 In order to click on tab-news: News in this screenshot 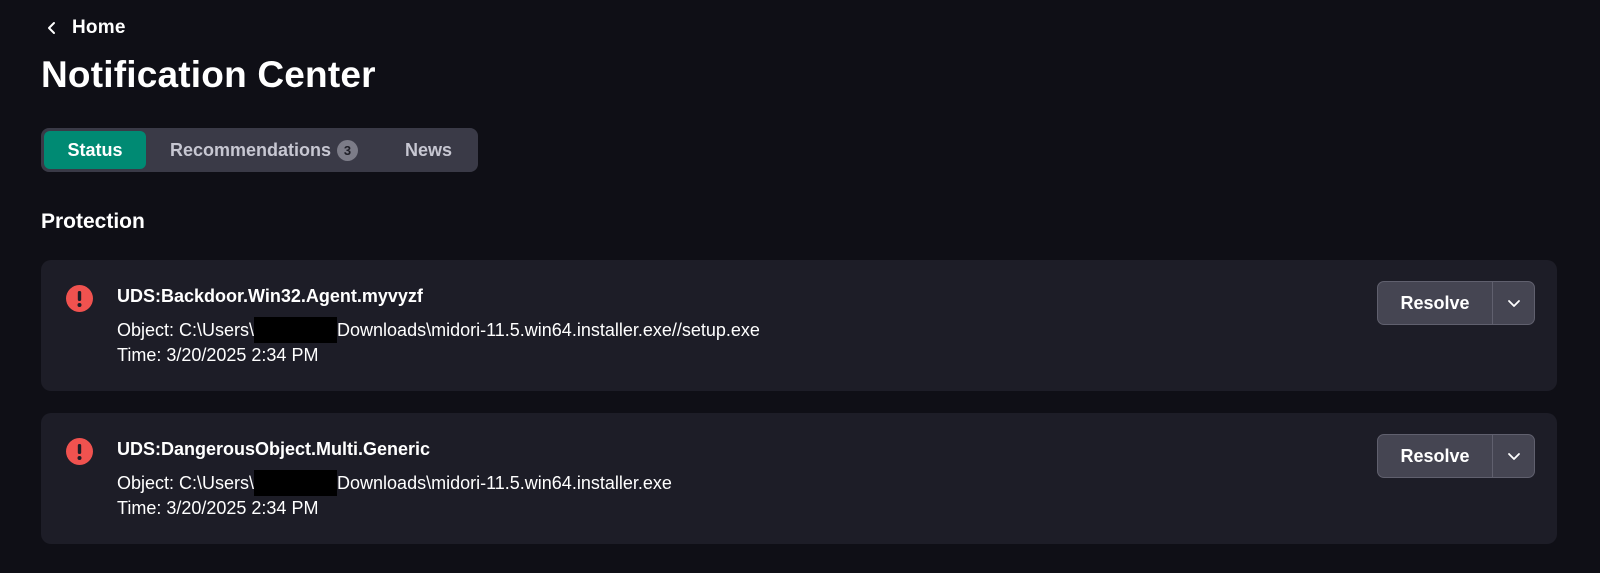, I will do `click(428, 150)`.